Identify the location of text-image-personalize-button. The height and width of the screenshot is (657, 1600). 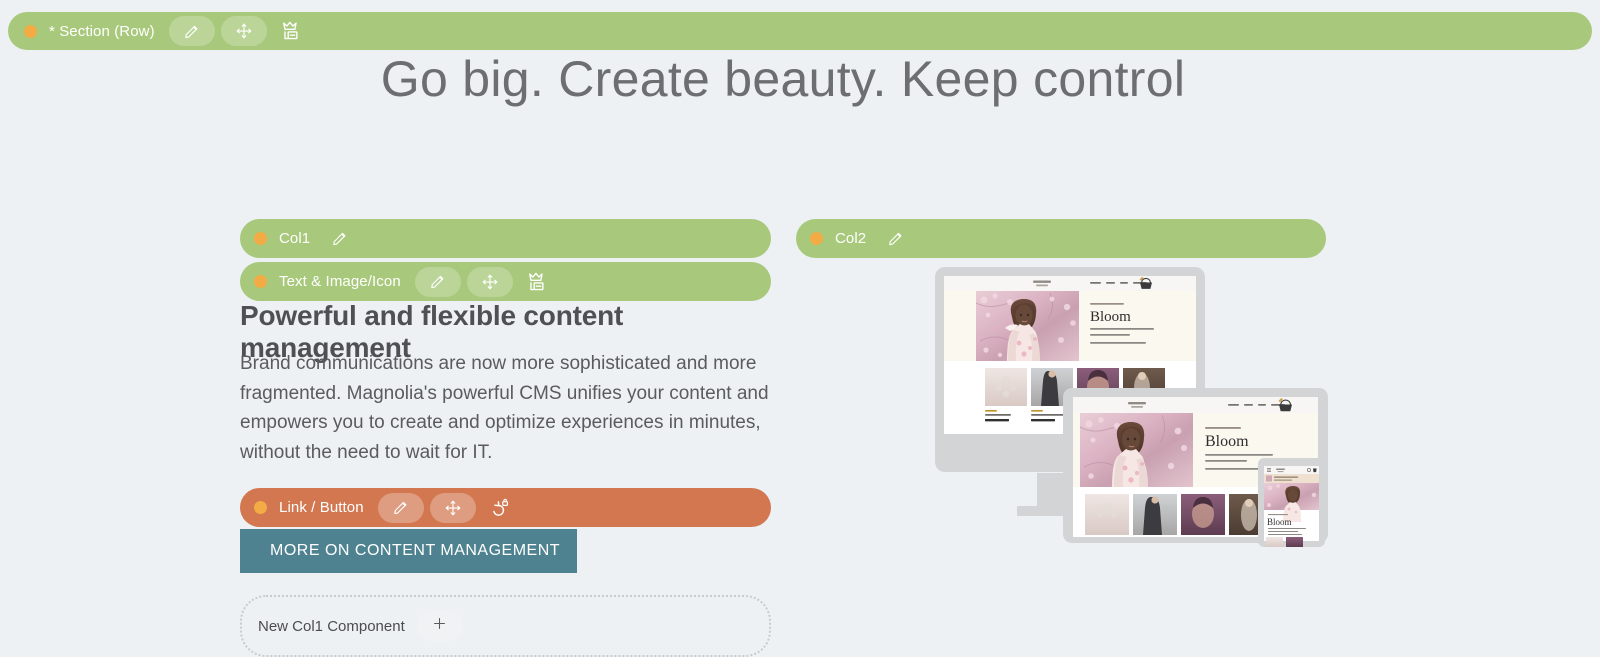
(536, 282).